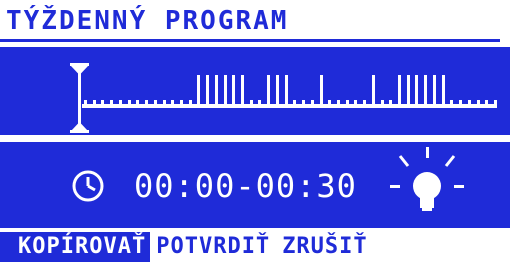  I want to click on copy-button: KOPÍROVAŤ, so click(78, 247).